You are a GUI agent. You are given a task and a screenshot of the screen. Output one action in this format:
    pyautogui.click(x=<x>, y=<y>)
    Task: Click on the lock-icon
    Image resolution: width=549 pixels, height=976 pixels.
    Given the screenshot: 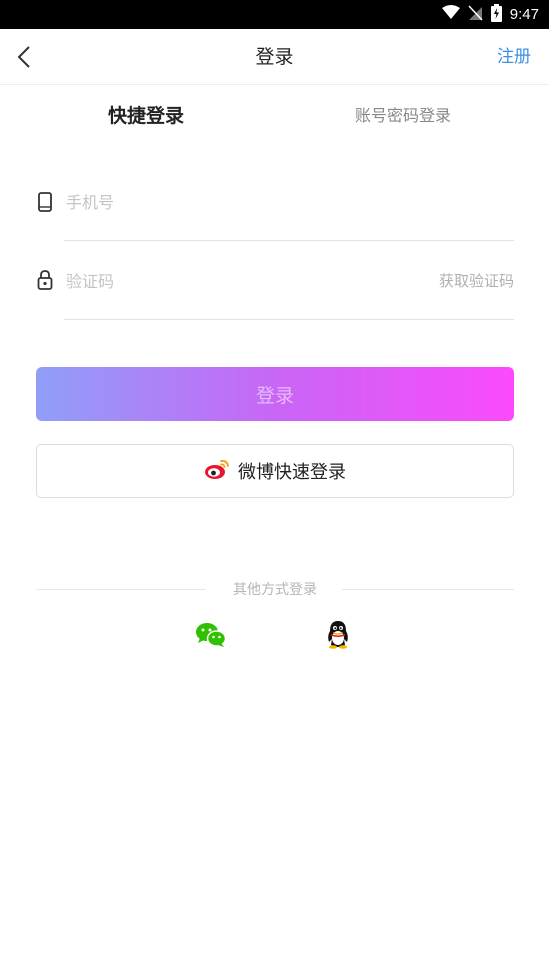 What is the action you would take?
    pyautogui.click(x=45, y=280)
    